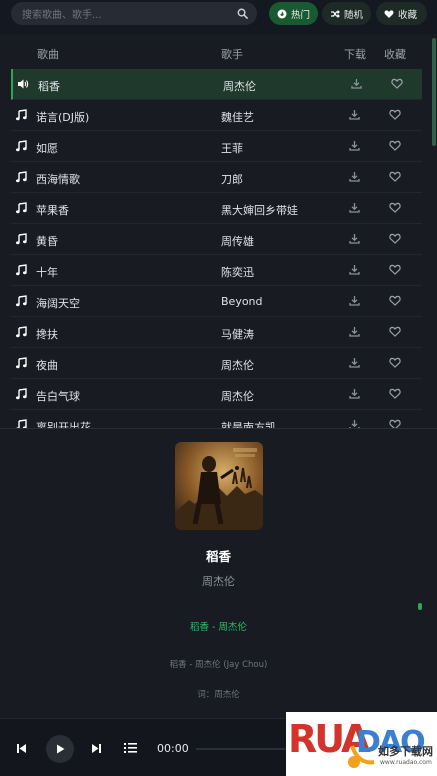  I want to click on progress-bar, so click(241, 749).